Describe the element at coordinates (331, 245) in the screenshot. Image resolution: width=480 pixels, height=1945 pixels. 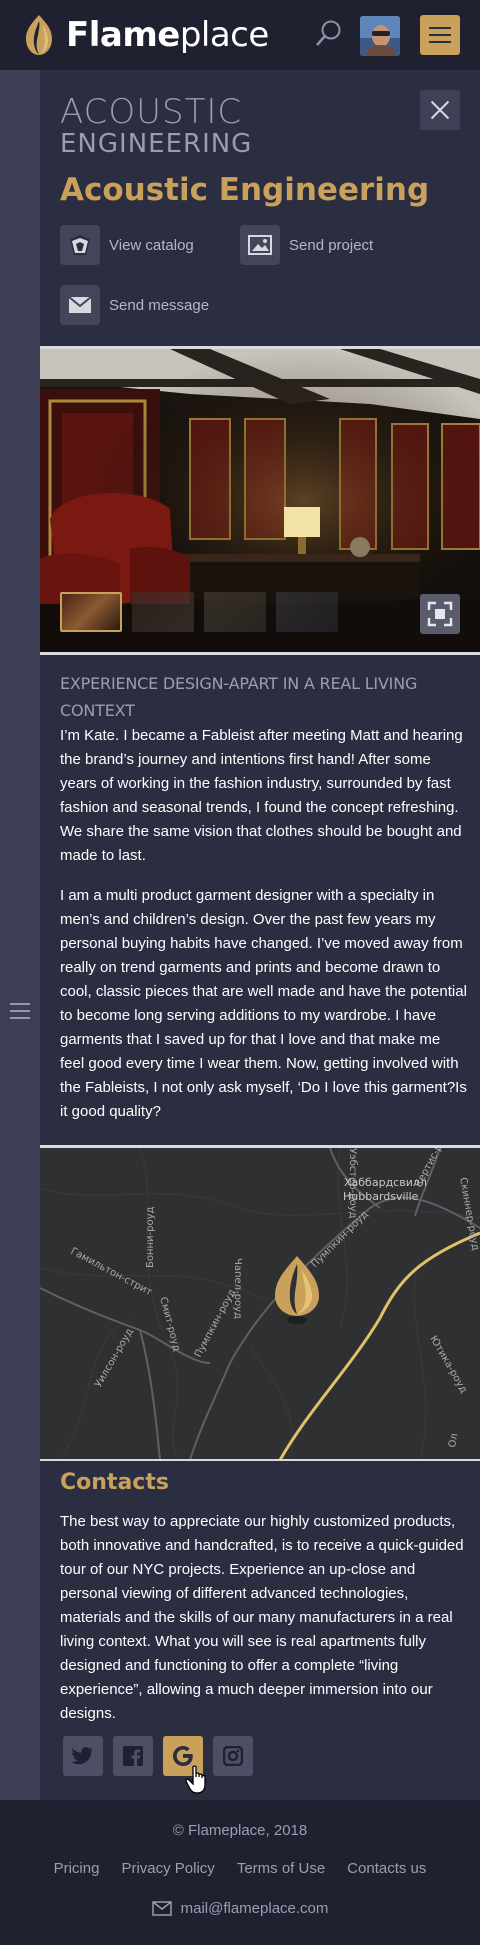
I see `send-project-label: Send project` at that location.